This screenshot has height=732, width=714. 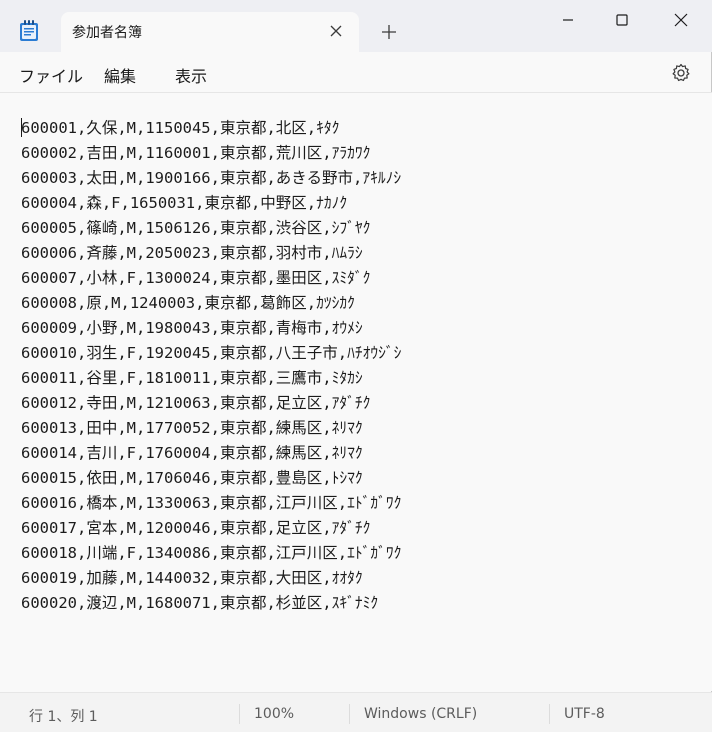 I want to click on close-window-button, so click(x=681, y=20).